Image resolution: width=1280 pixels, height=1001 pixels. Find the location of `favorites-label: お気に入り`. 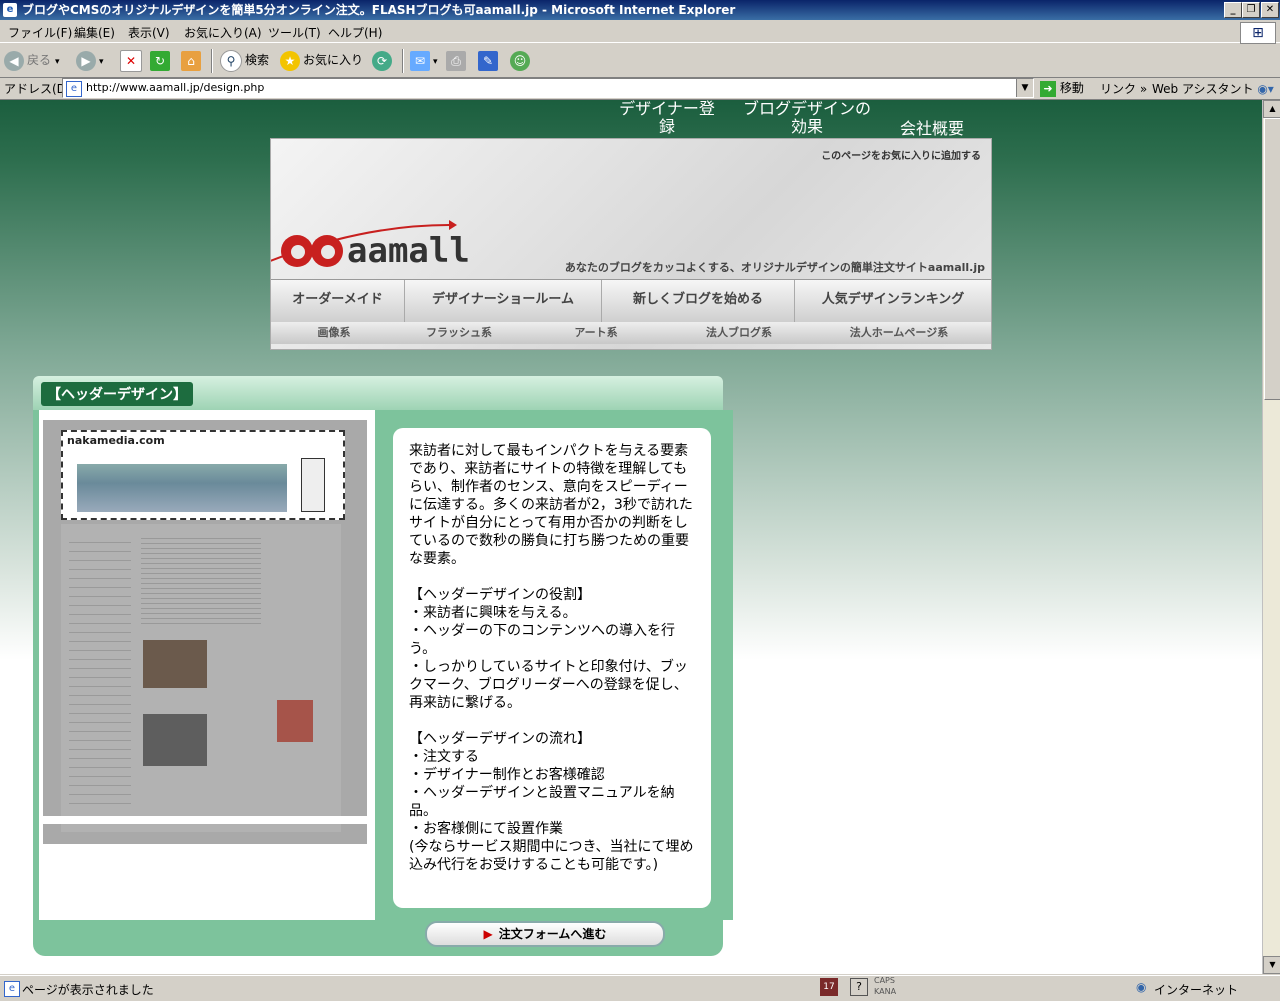

favorites-label: お気に入り is located at coordinates (333, 60).